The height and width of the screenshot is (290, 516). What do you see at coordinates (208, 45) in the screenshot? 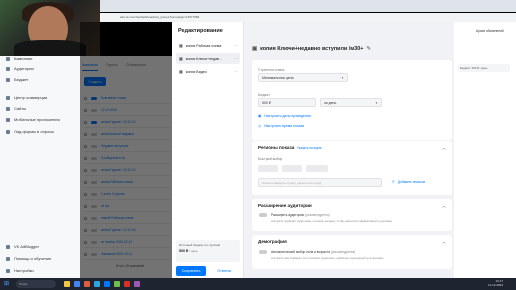
I see `variant-item: ▦ копия Рабочая схема ⋯` at bounding box center [208, 45].